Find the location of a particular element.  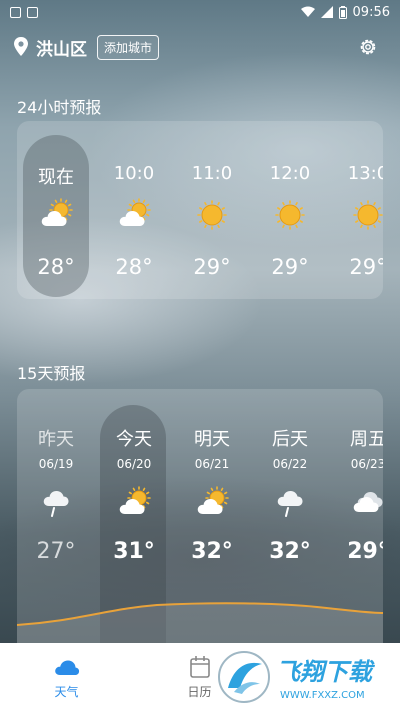

notification-icon is located at coordinates (15, 12).